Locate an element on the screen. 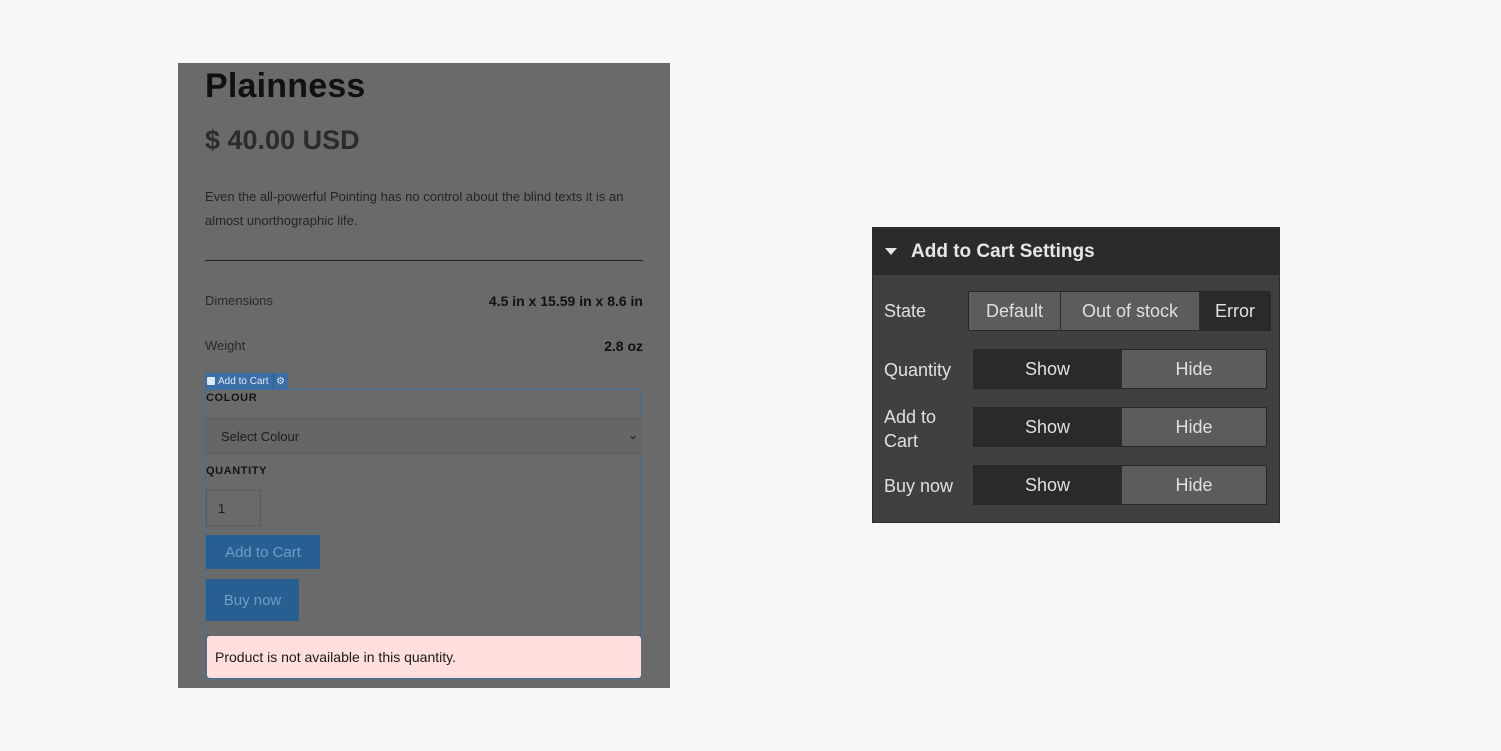 This screenshot has height=751, width=1501. spec-row-weight: Weight 2.8 oz is located at coordinates (424, 348).